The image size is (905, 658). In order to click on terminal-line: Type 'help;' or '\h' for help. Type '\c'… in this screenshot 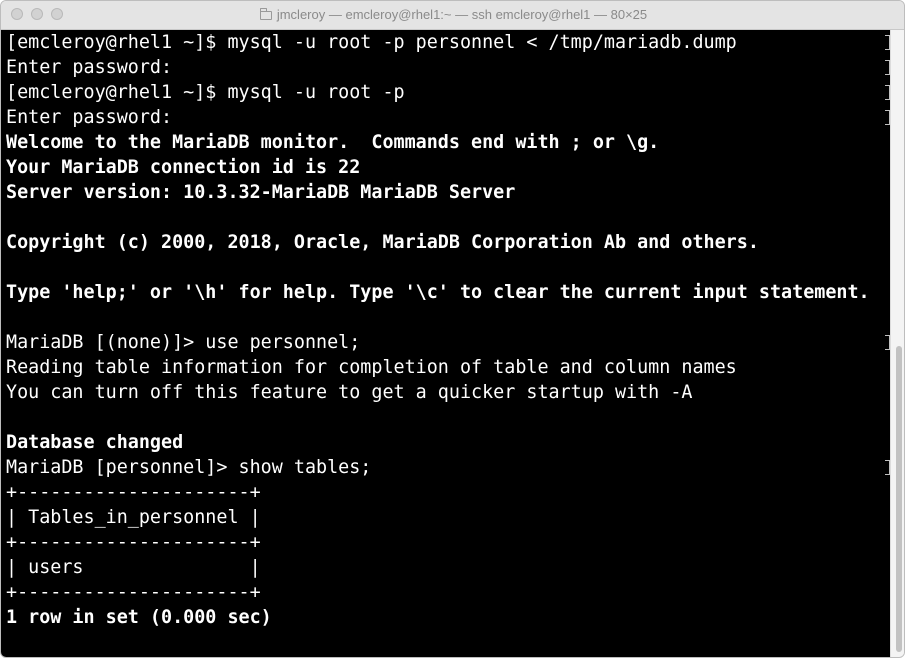, I will do `click(438, 292)`.